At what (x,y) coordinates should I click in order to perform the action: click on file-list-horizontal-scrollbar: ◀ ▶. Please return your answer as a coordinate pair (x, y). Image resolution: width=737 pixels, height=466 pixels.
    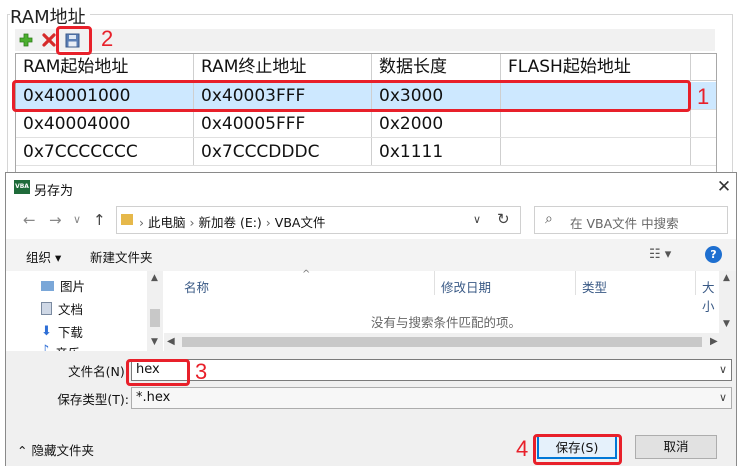
    Looking at the image, I should click on (450, 342).